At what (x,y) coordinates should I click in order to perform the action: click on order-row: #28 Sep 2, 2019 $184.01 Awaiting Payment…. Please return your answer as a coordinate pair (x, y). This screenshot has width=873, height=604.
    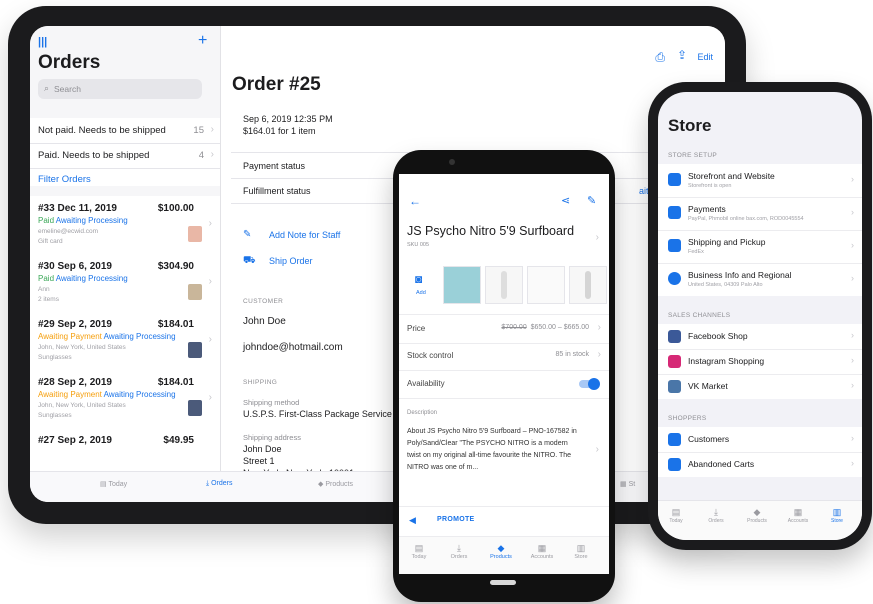
    Looking at the image, I should click on (125, 399).